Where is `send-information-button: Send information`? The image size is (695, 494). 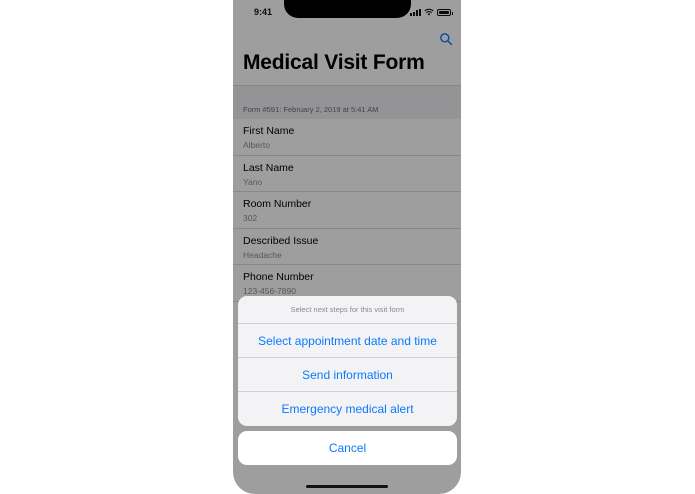
send-information-button: Send information is located at coordinates (347, 375).